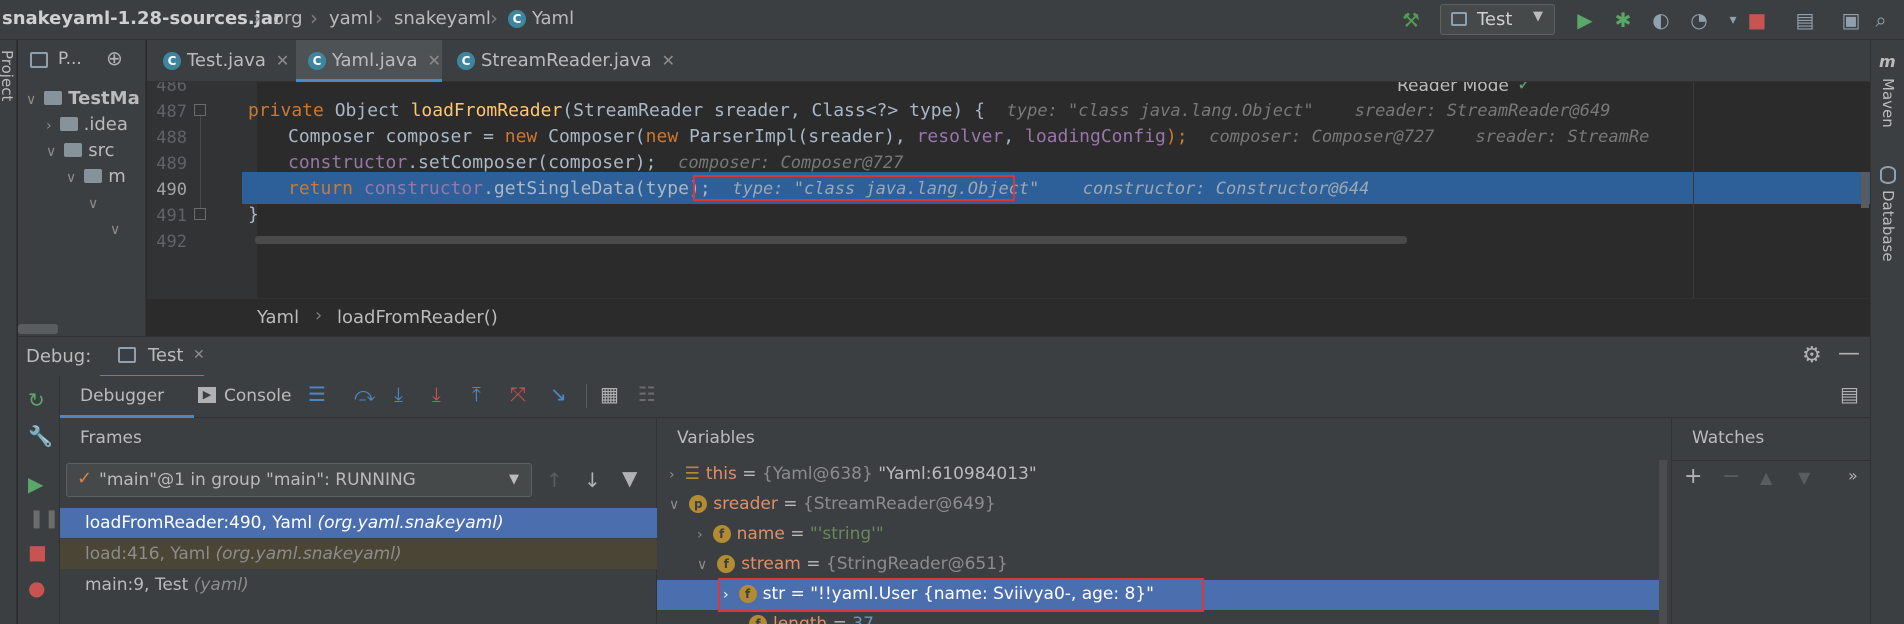 The image size is (1904, 624). What do you see at coordinates (1162, 535) in the screenshot?
I see `variable-row-name: › f name = "'string'"` at bounding box center [1162, 535].